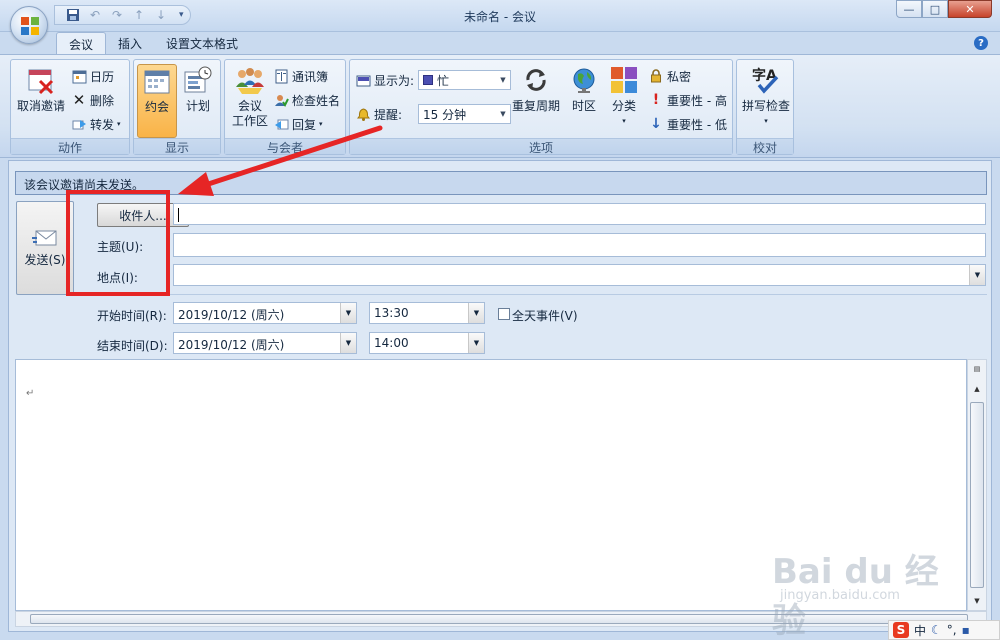 This screenshot has height=640, width=1000. Describe the element at coordinates (156, 107) in the screenshot. I see `appointment-label: 约会` at that location.